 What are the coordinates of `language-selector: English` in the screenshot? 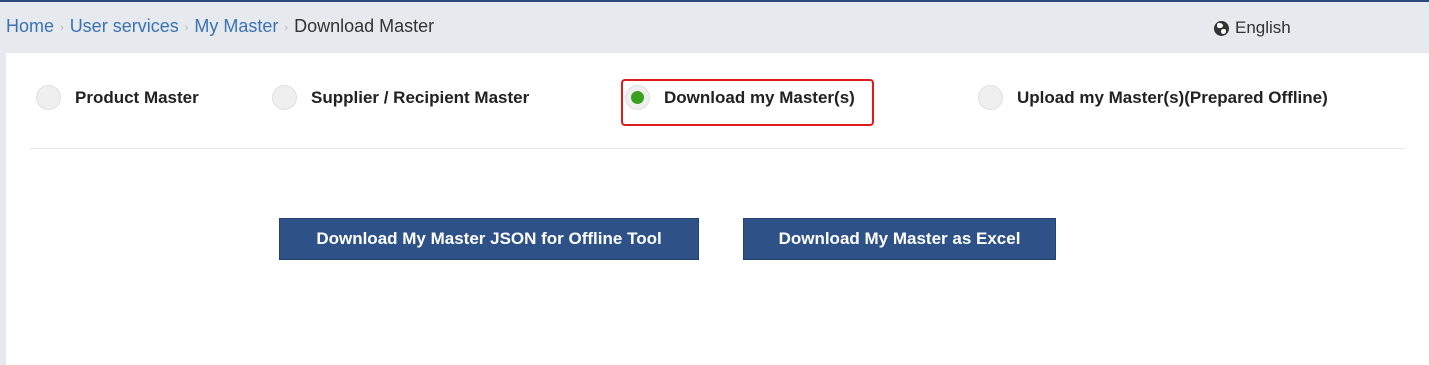 It's located at (1252, 28).